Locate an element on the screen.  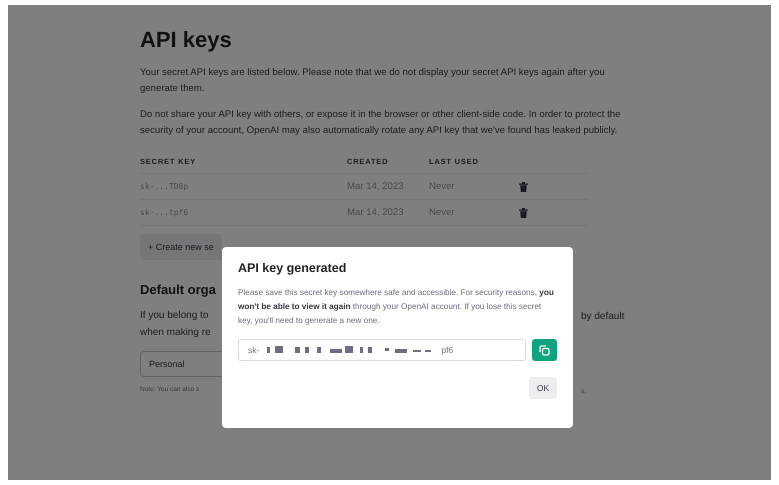
table-cell: sk-...tpf6 is located at coordinates (243, 213).